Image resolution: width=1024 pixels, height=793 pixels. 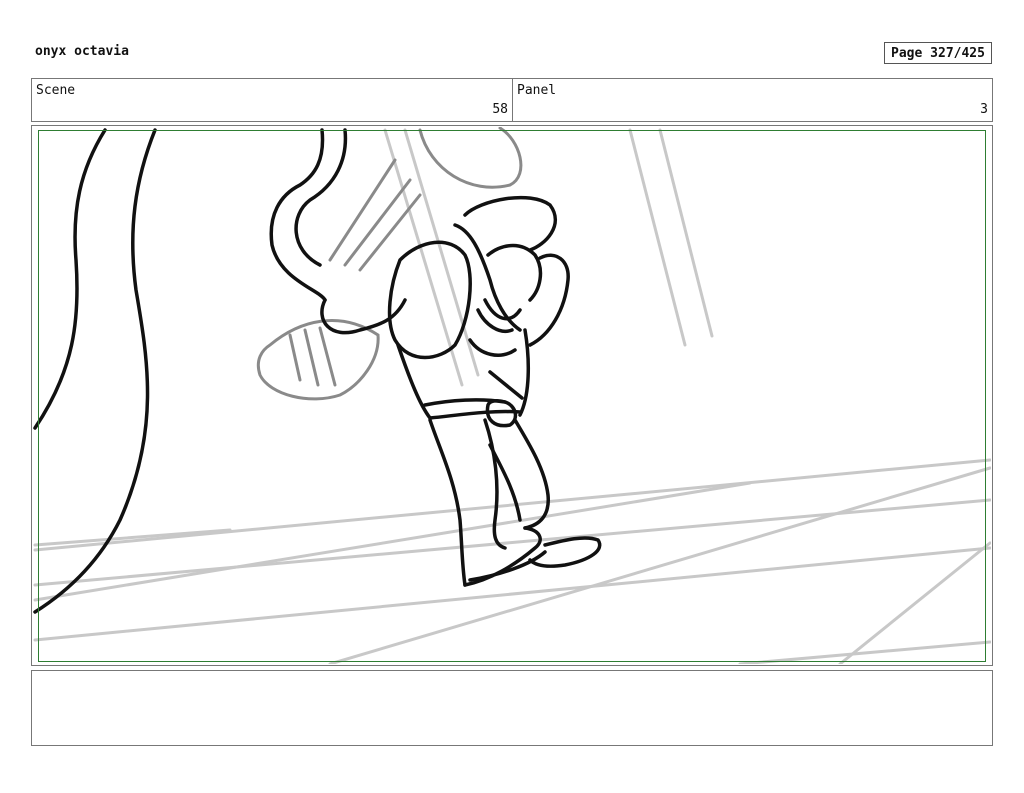 I want to click on panel-cell: Panel 3, so click(x=752, y=100).